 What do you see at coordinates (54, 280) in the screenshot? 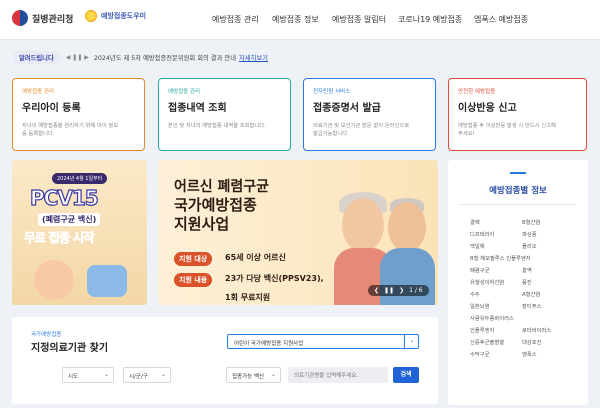
I see `baby-illustration` at bounding box center [54, 280].